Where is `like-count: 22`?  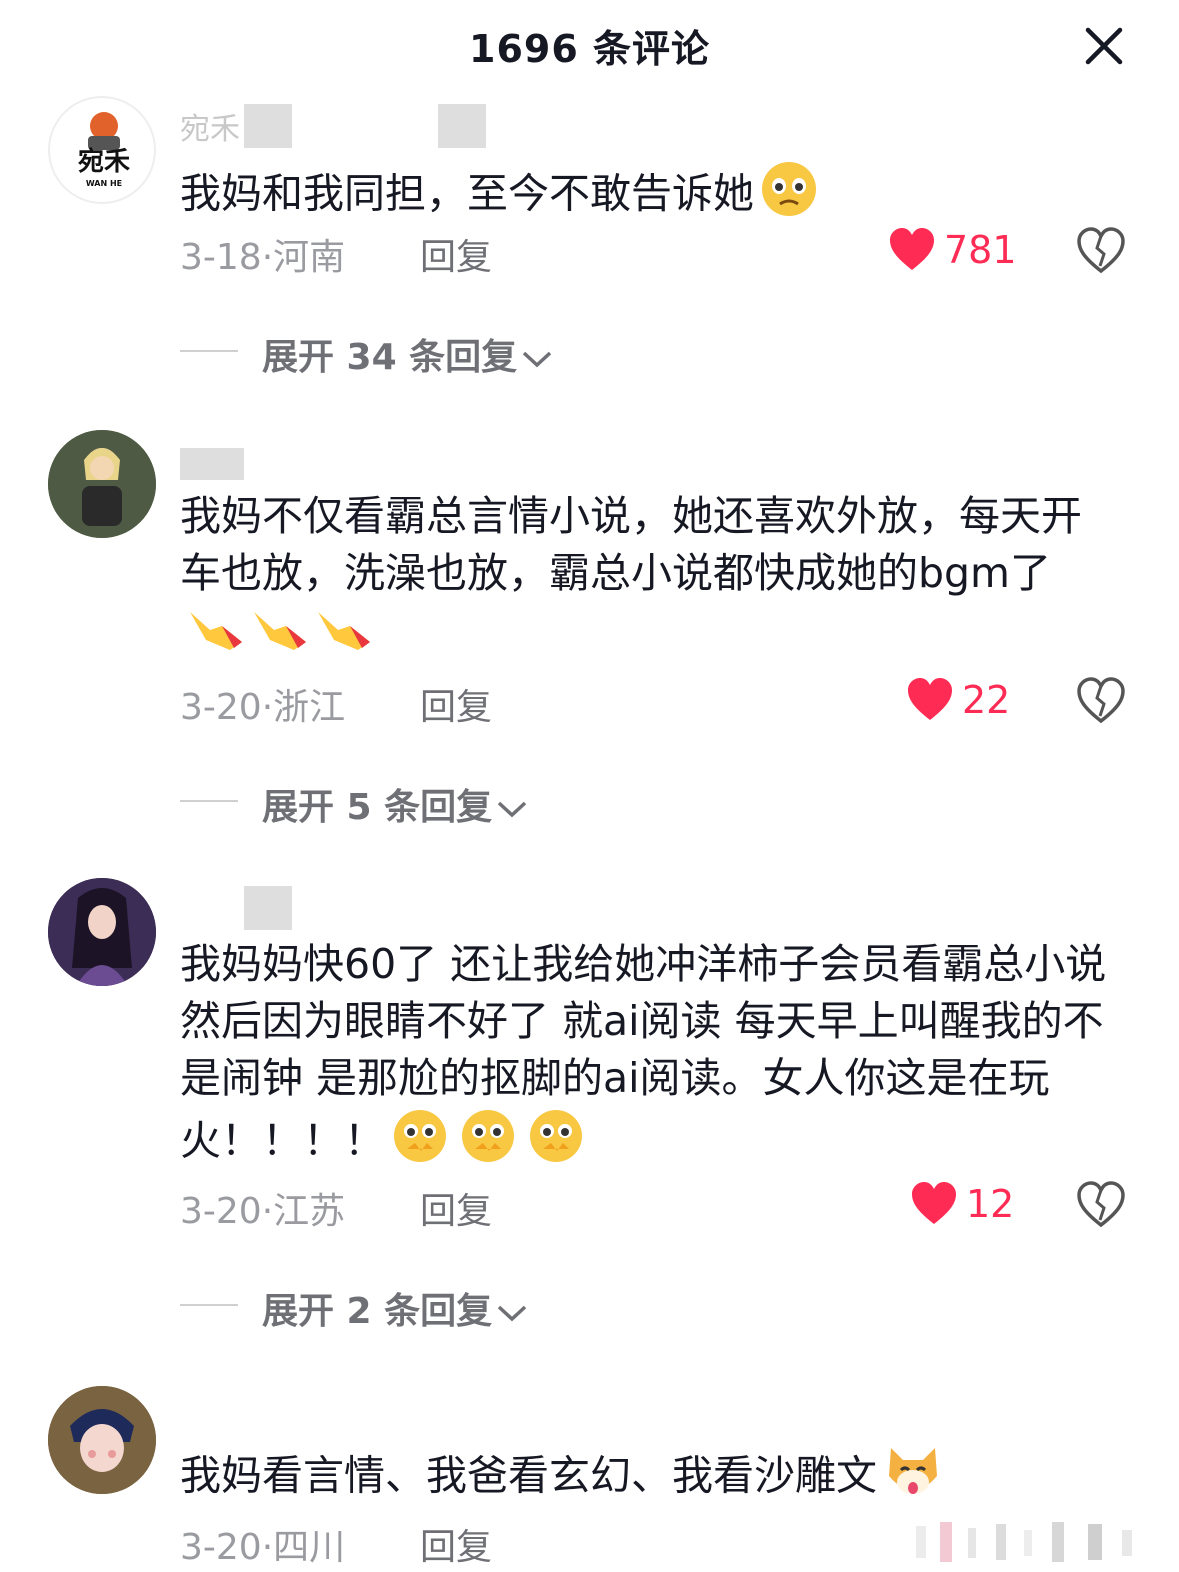 like-count: 22 is located at coordinates (986, 700).